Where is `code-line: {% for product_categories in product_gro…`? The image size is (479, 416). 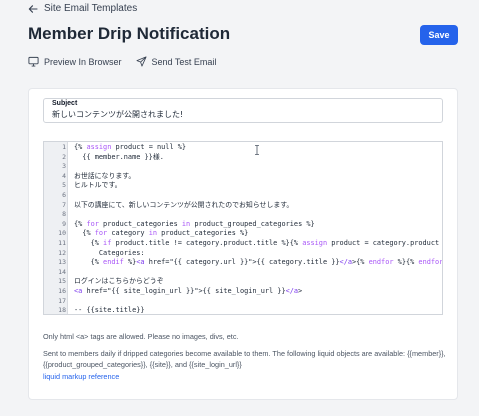 code-line: {% for product_categories in product_gro… is located at coordinates (194, 223).